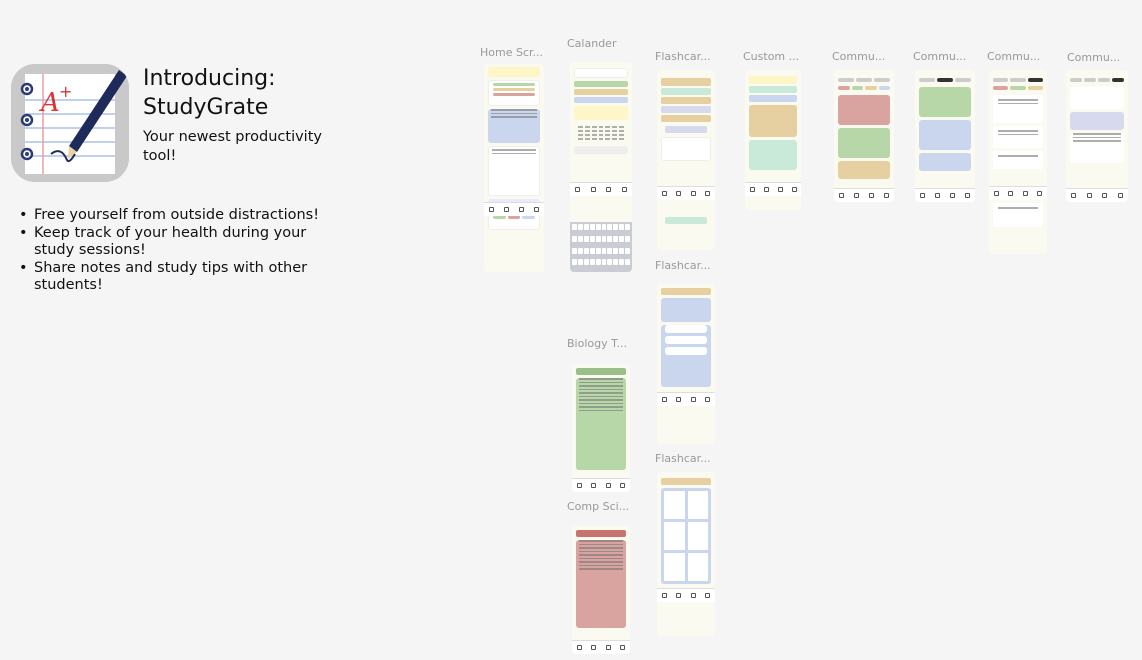  What do you see at coordinates (209, 93) in the screenshot?
I see `intro-title: Introducing: StudyGrate` at bounding box center [209, 93].